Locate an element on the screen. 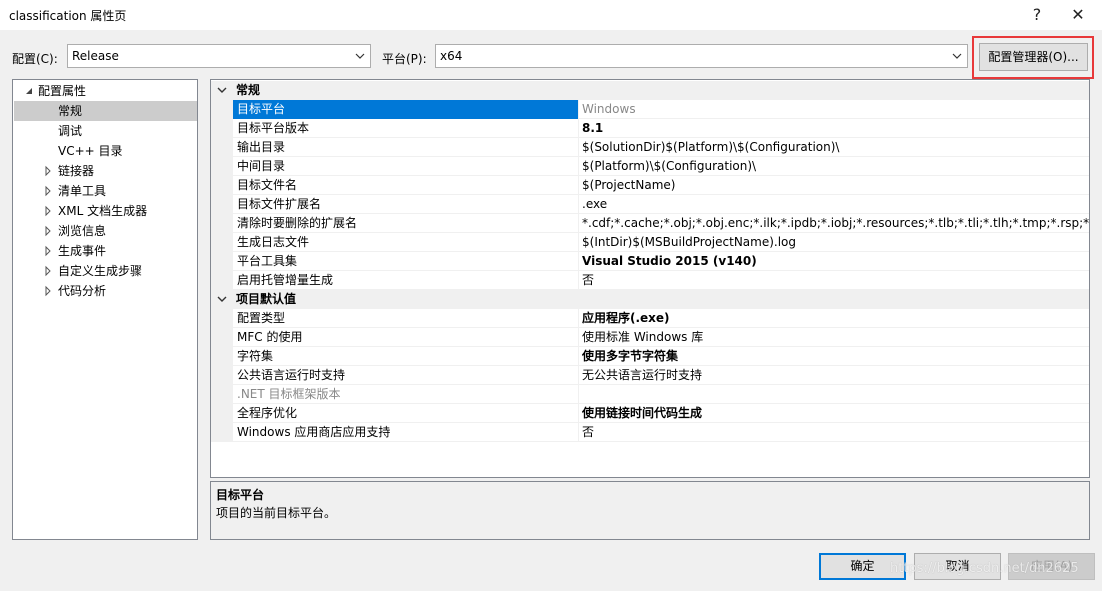  property-value: $(Platform)\$(Configuration)\ is located at coordinates (833, 166).